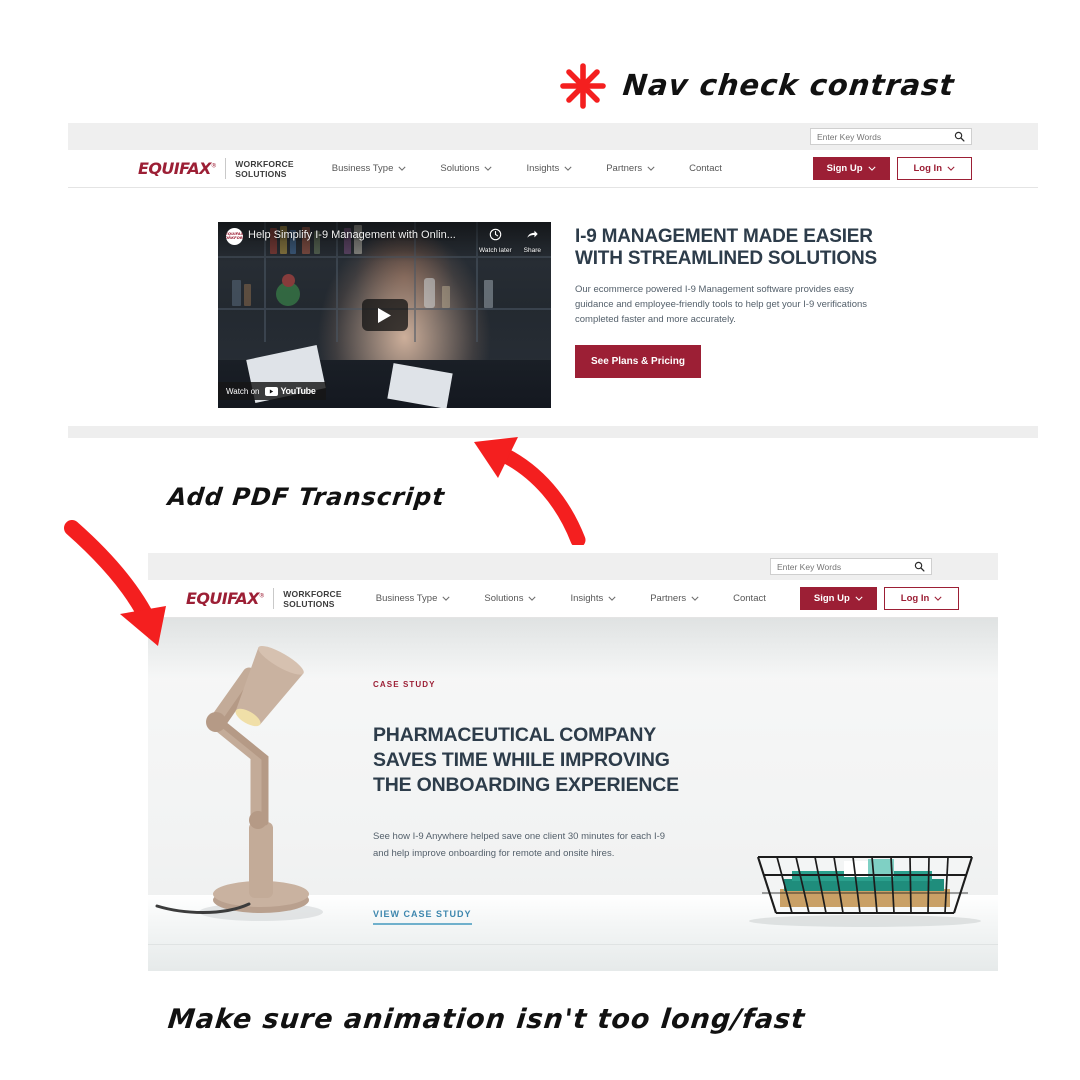 The image size is (1080, 1080). I want to click on share-button: Share, so click(532, 241).